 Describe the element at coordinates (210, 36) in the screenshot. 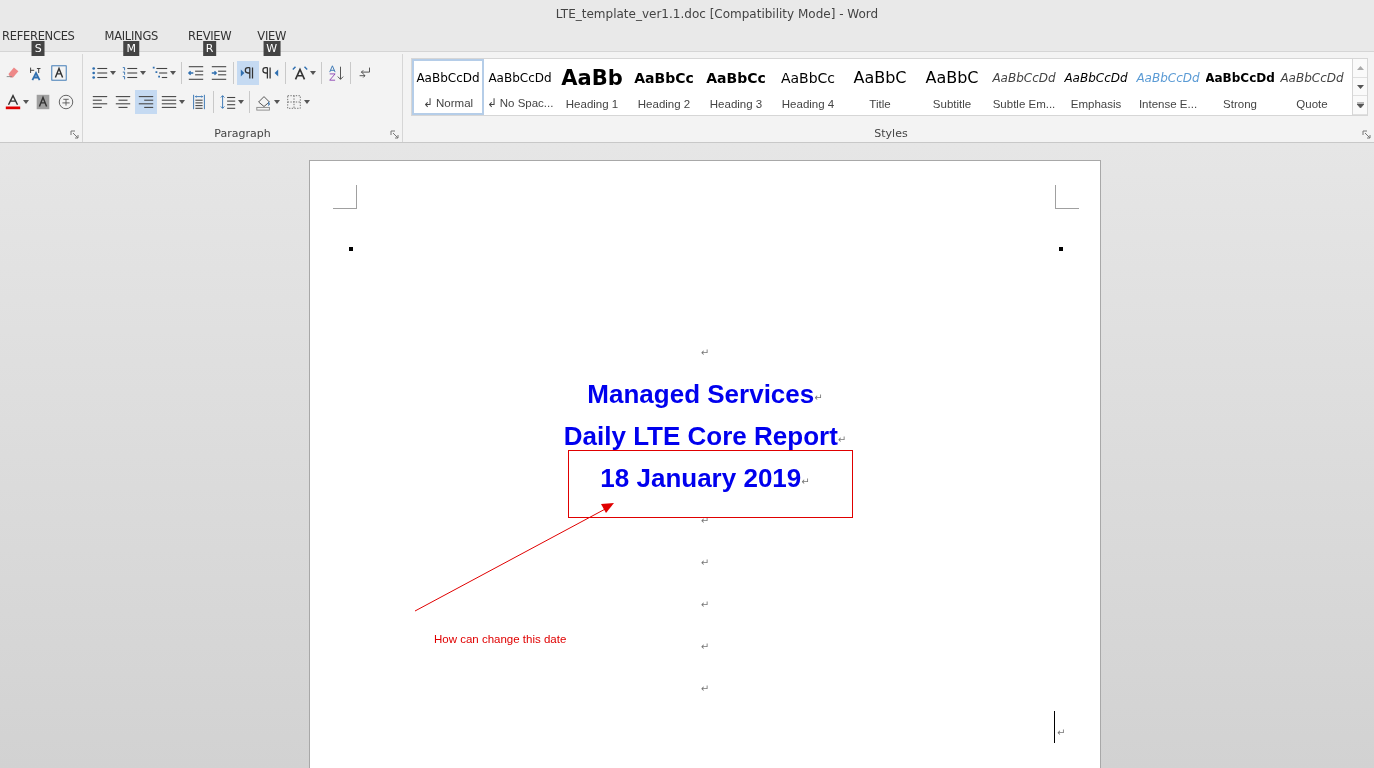

I see `ribbon-tab: REVIEW` at that location.